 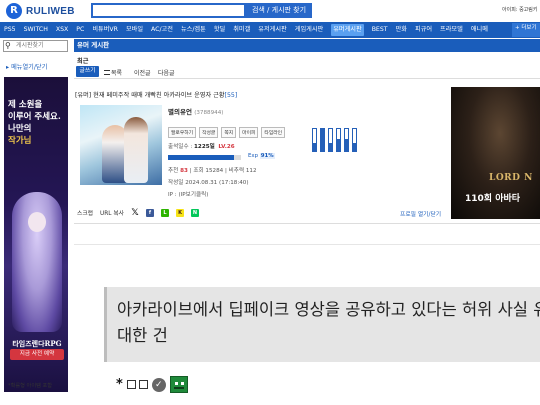 I want to click on search-input, so click(x=168, y=10).